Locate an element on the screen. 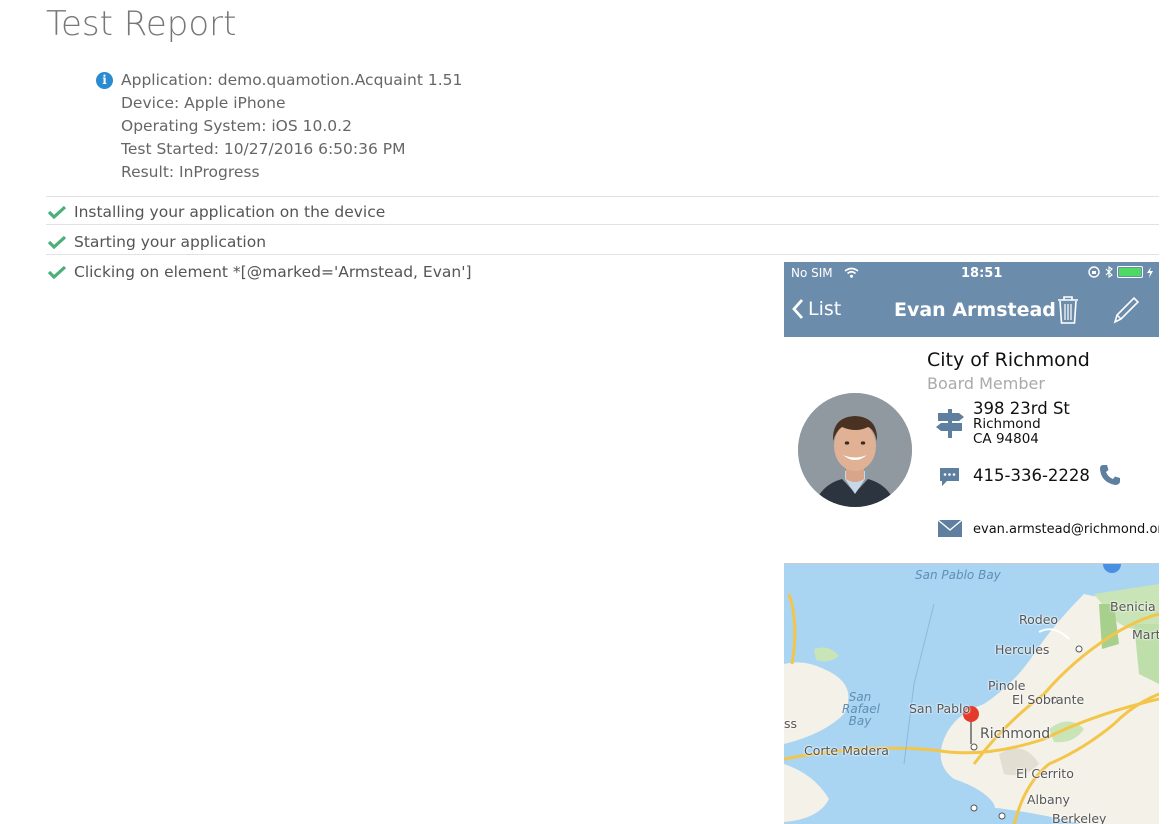 This screenshot has height=824, width=1170. info-device: Device: Apple iPhone is located at coordinates (203, 103).